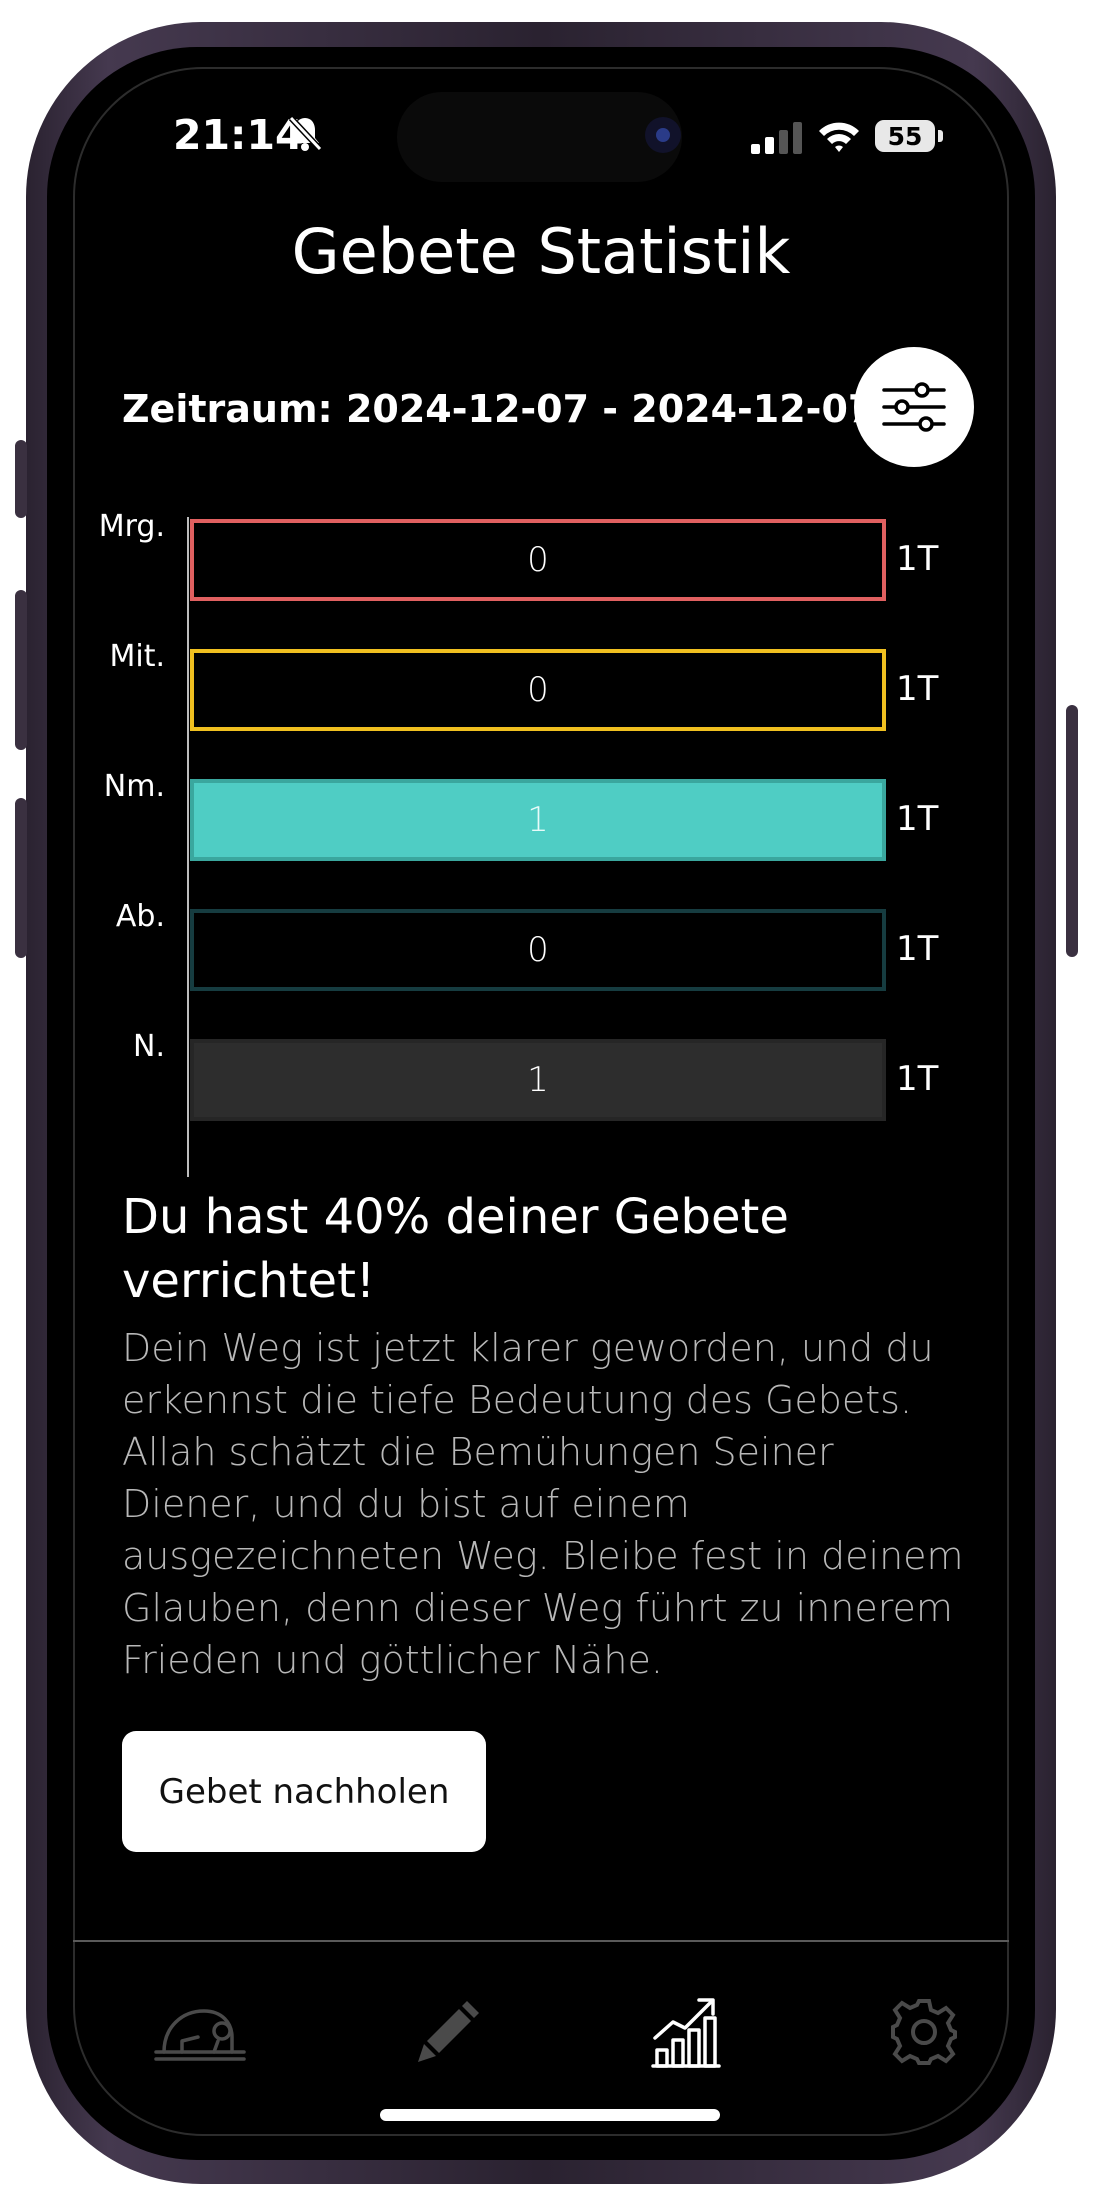  I want to click on gear-icon, so click(924, 2032).